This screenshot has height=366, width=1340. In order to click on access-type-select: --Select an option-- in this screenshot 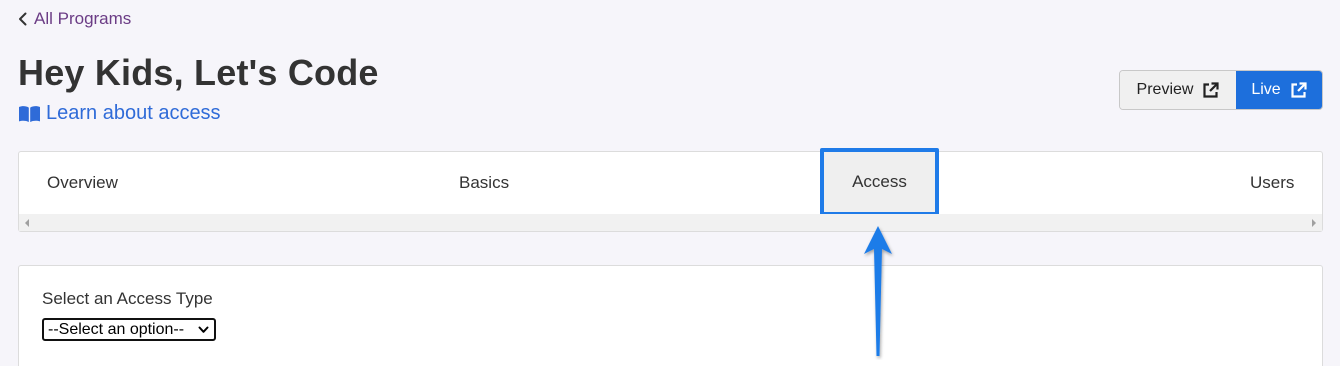, I will do `click(129, 329)`.